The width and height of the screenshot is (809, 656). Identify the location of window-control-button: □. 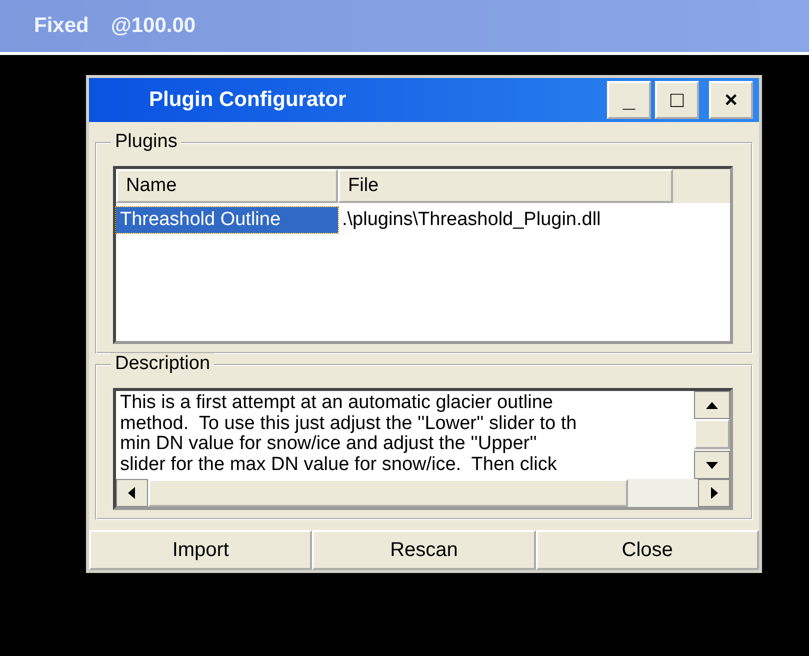
(677, 100).